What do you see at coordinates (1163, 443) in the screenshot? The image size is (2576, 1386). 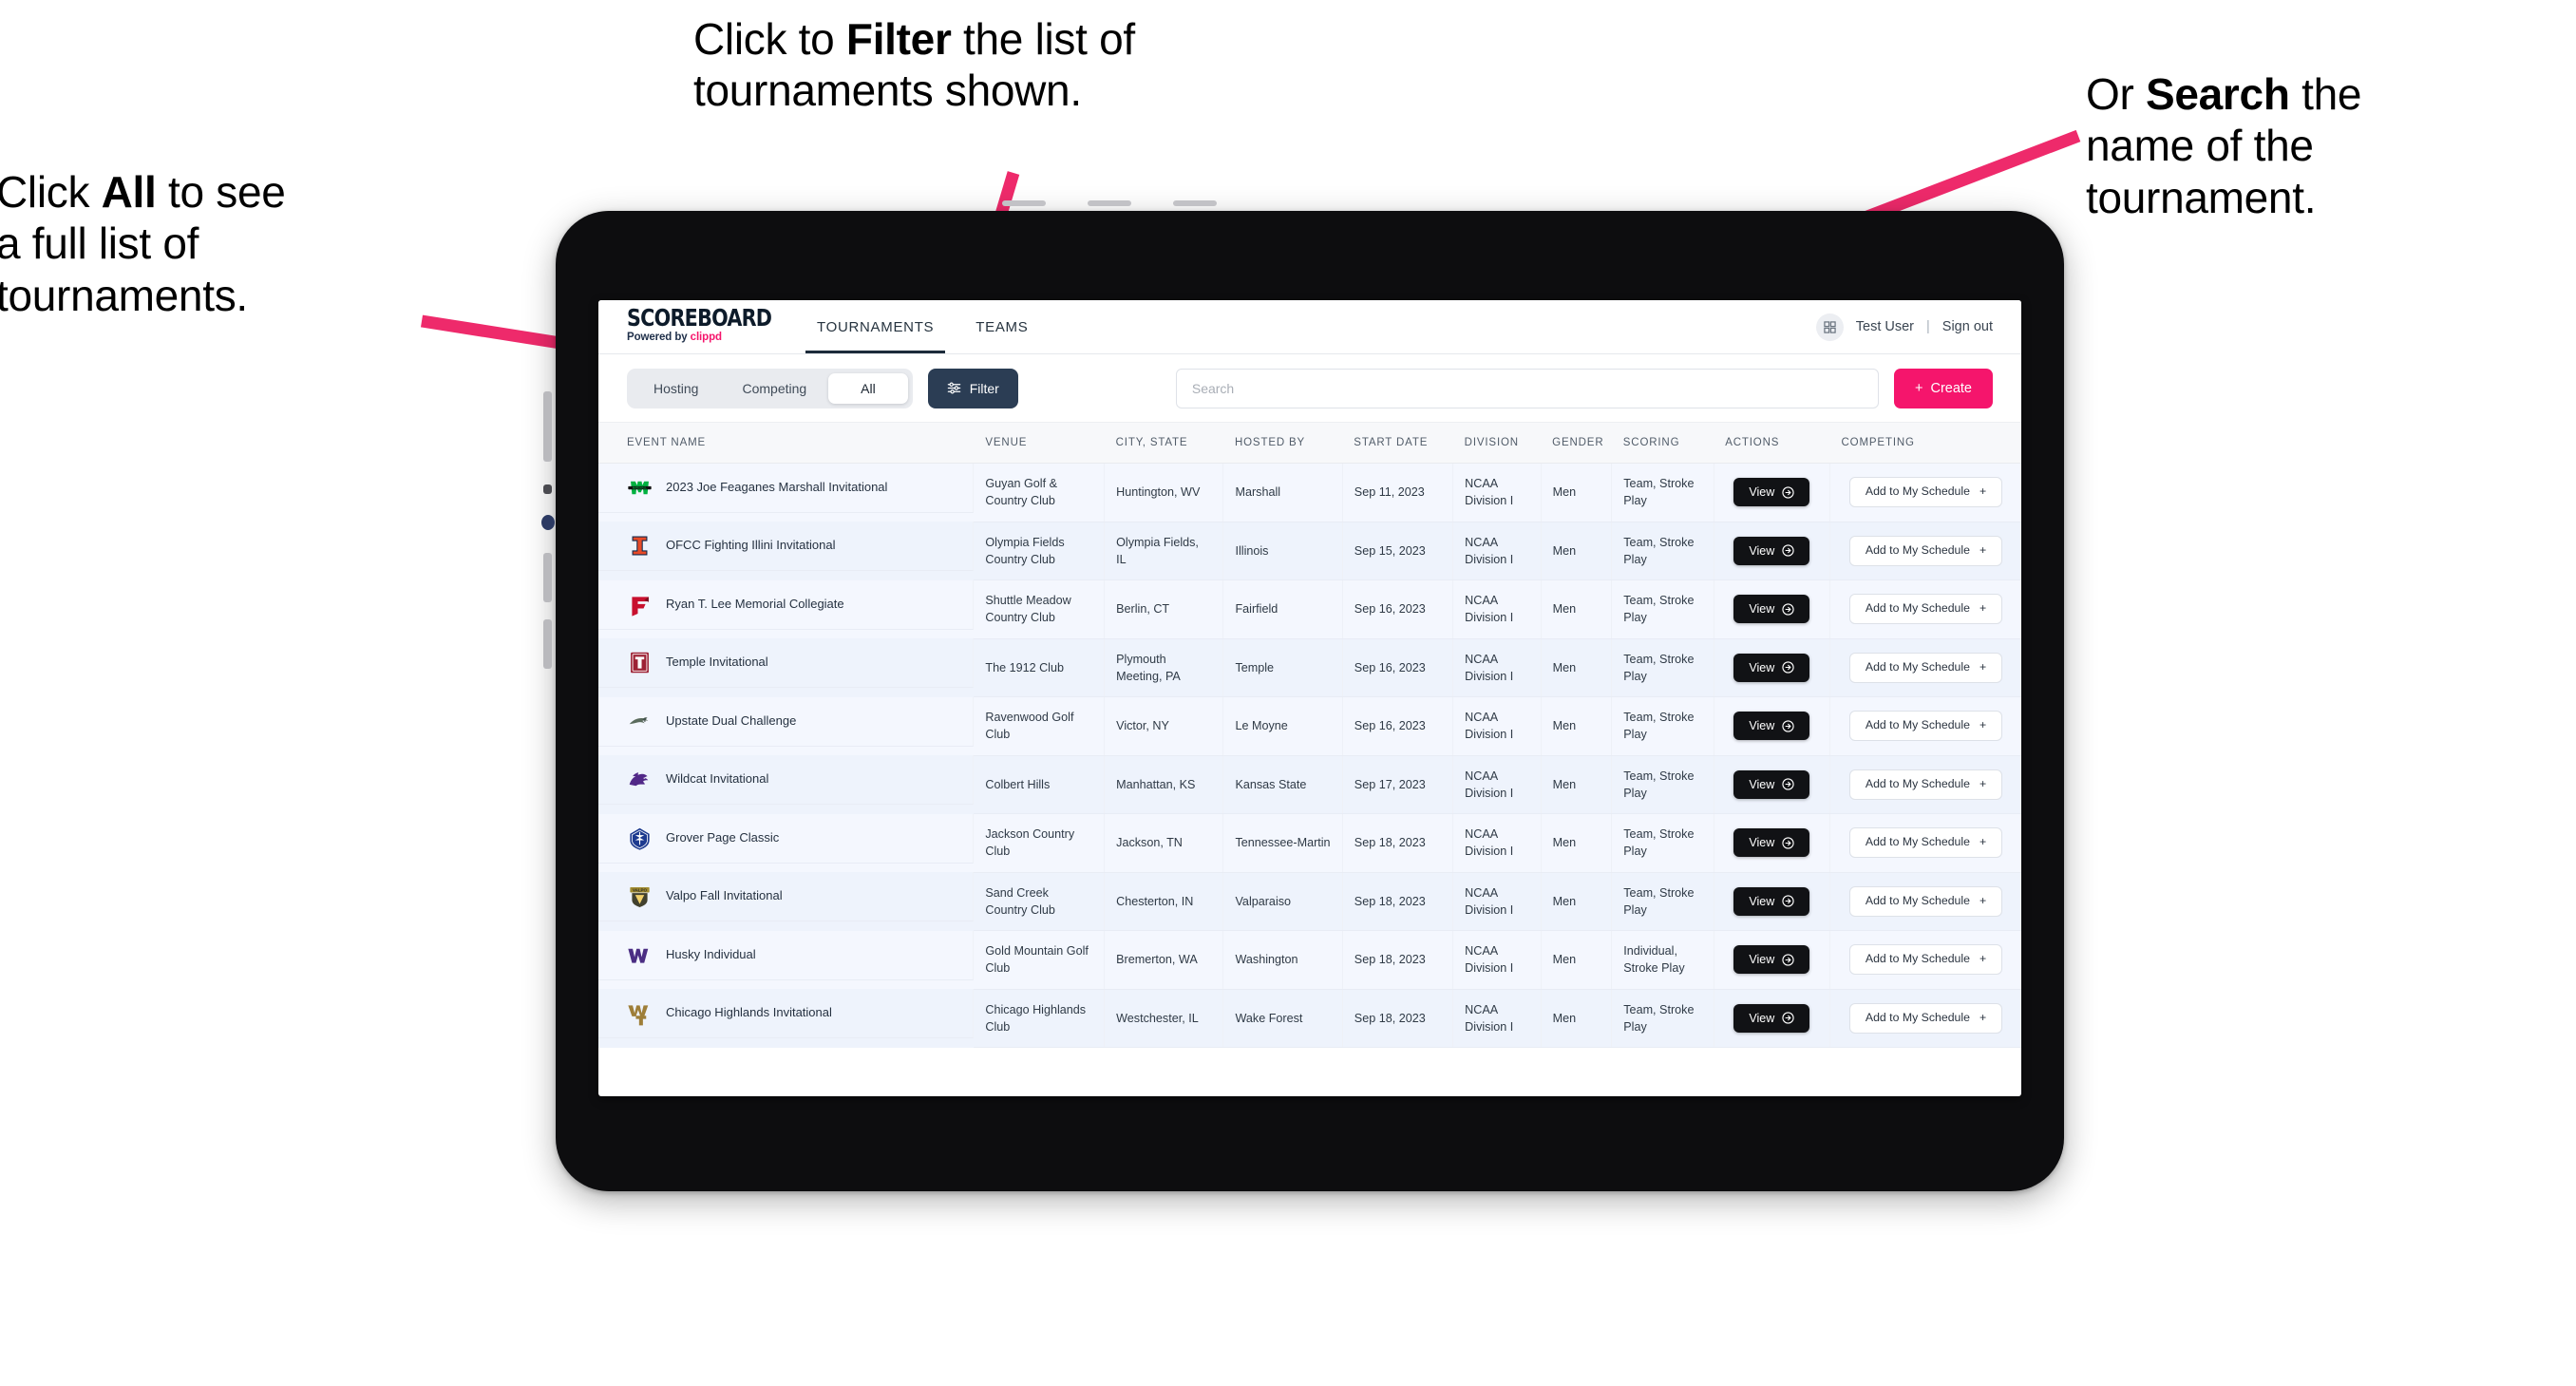 I see `column-header-city-state: CITY, STATE` at bounding box center [1163, 443].